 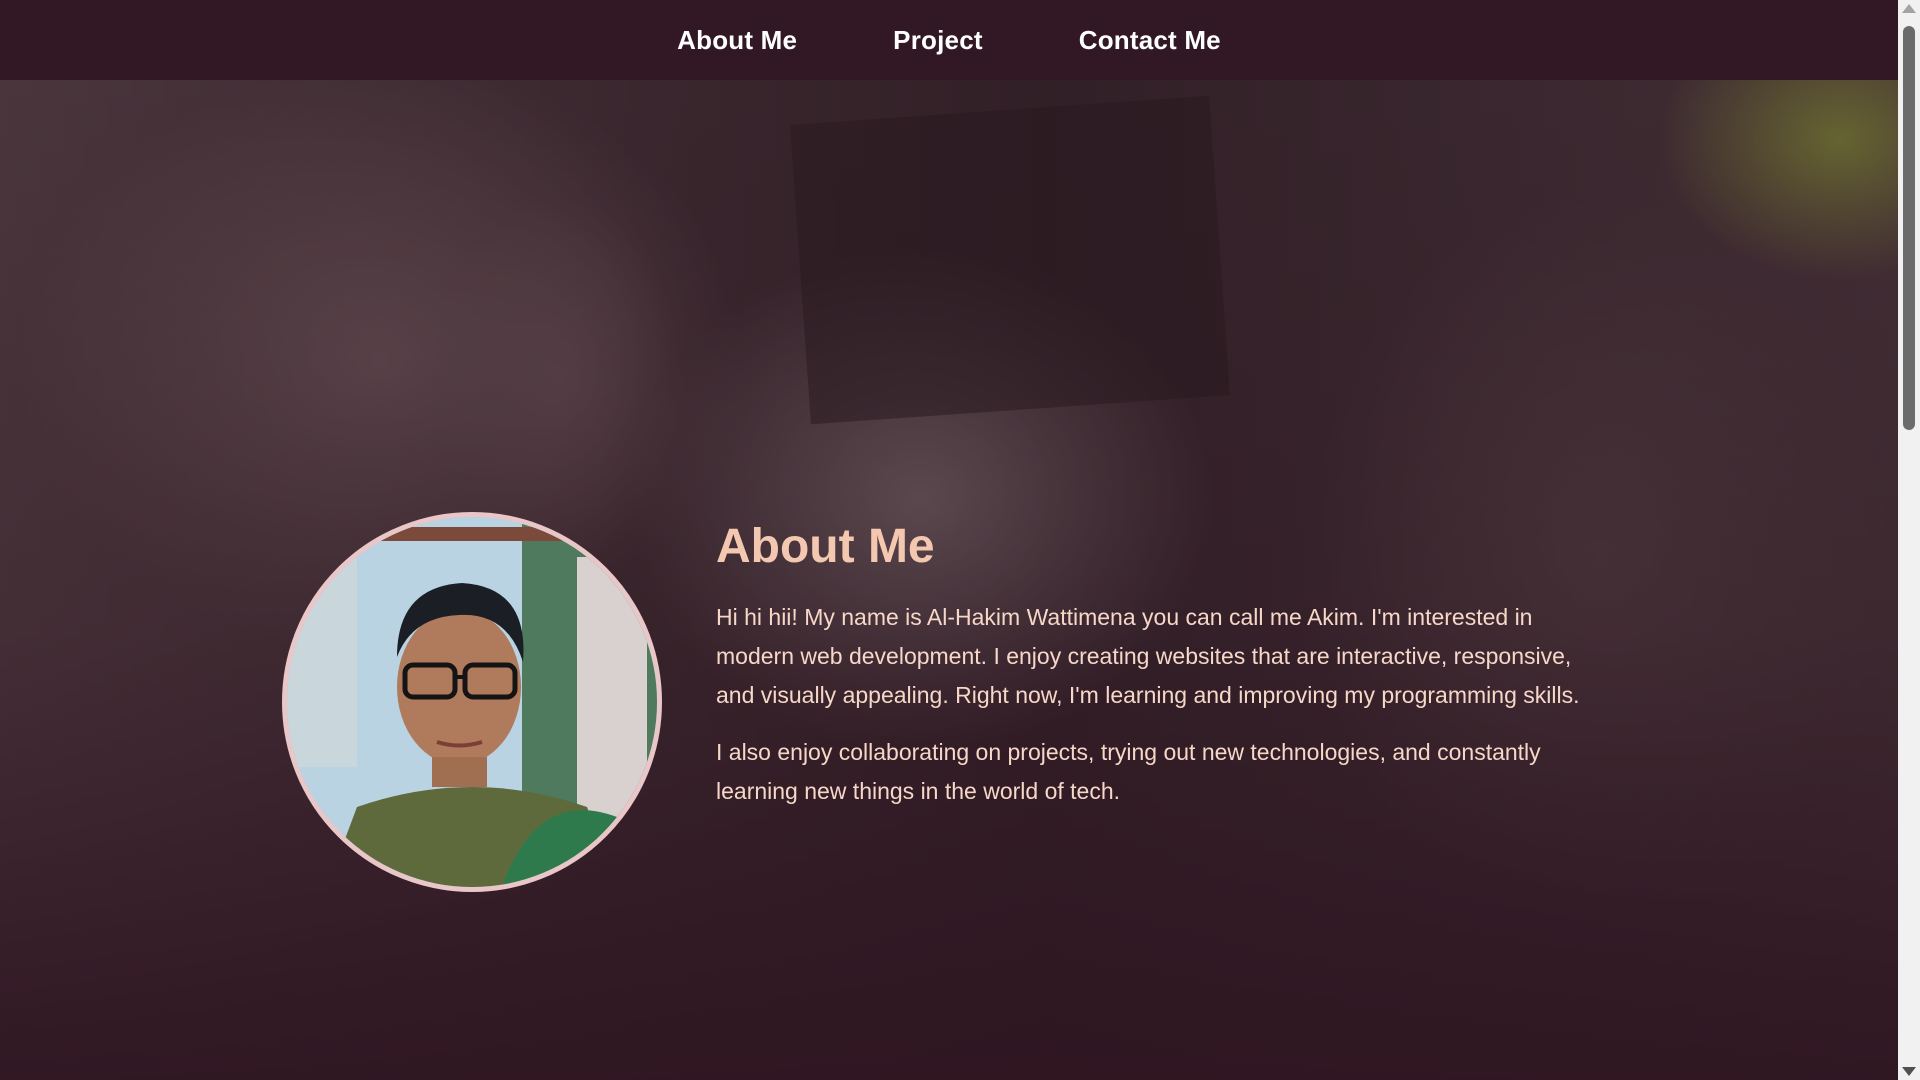 I want to click on profile-photo, so click(x=472, y=702).